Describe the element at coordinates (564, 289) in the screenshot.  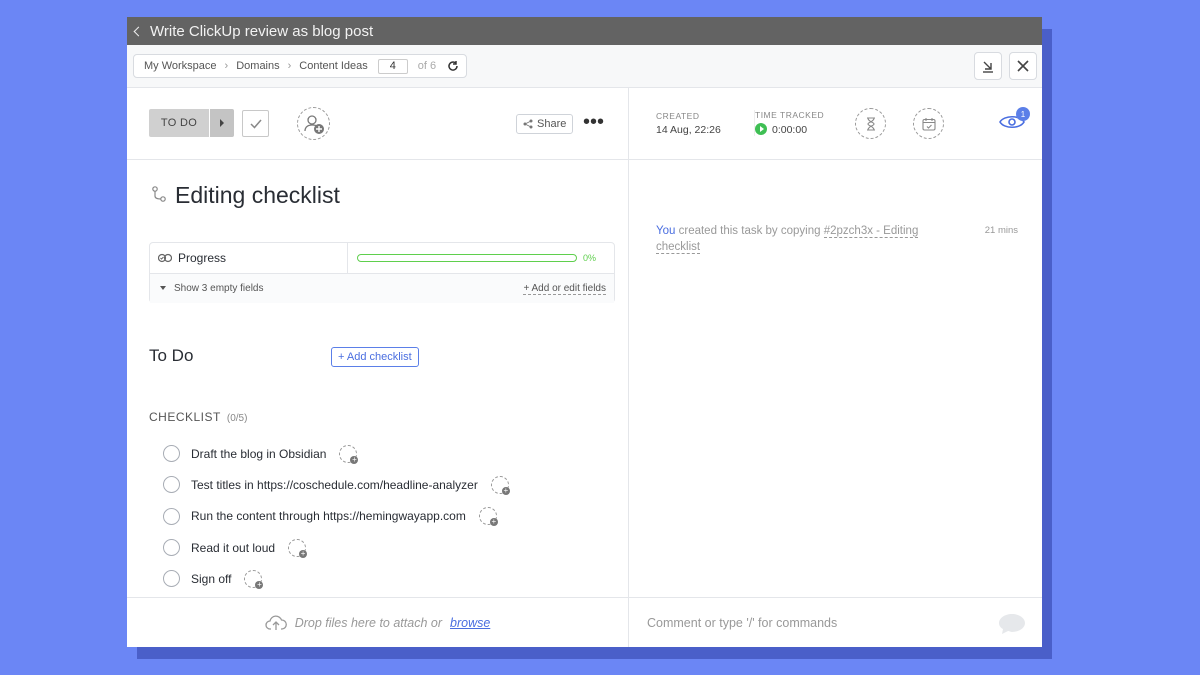
I see `add-edit-fields-link: + Add or edit fields` at that location.